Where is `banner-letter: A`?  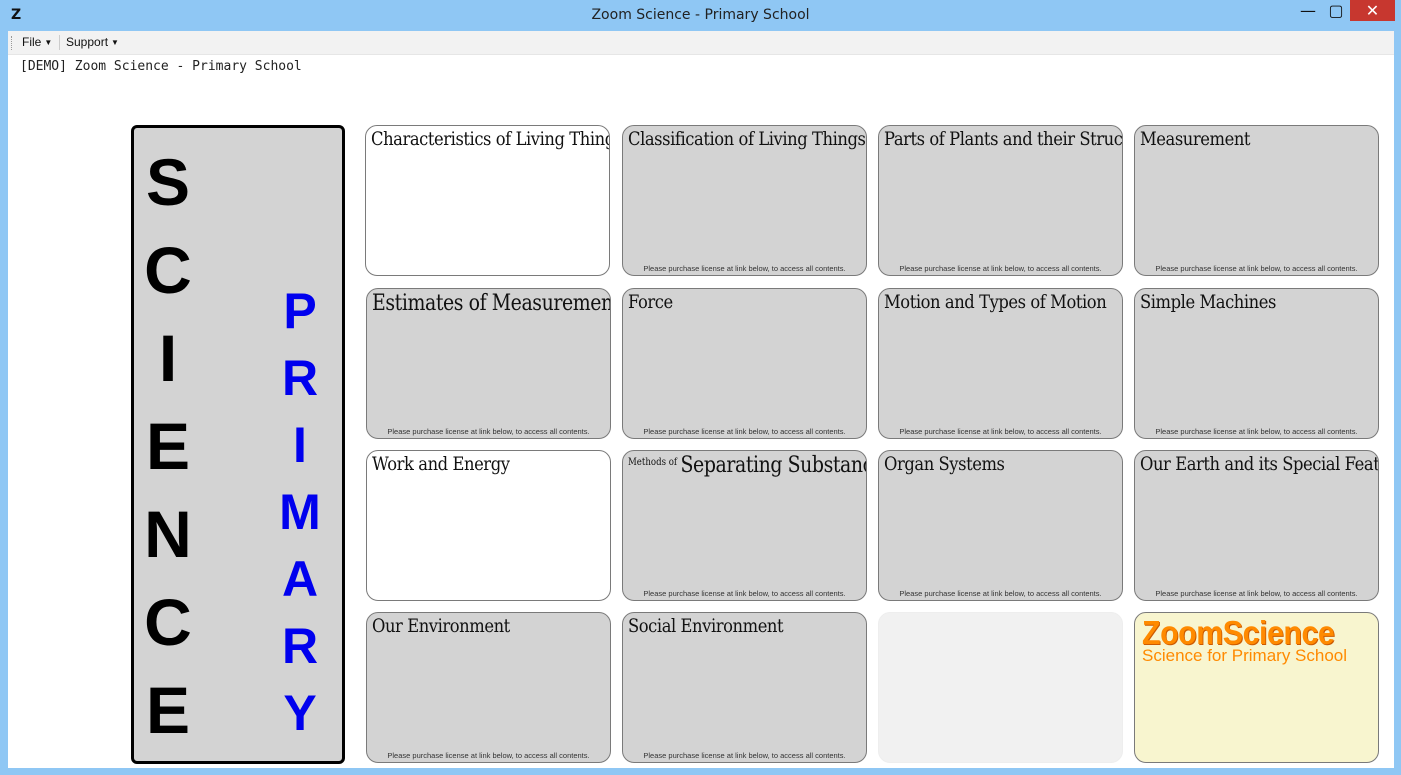
banner-letter: A is located at coordinates (300, 579).